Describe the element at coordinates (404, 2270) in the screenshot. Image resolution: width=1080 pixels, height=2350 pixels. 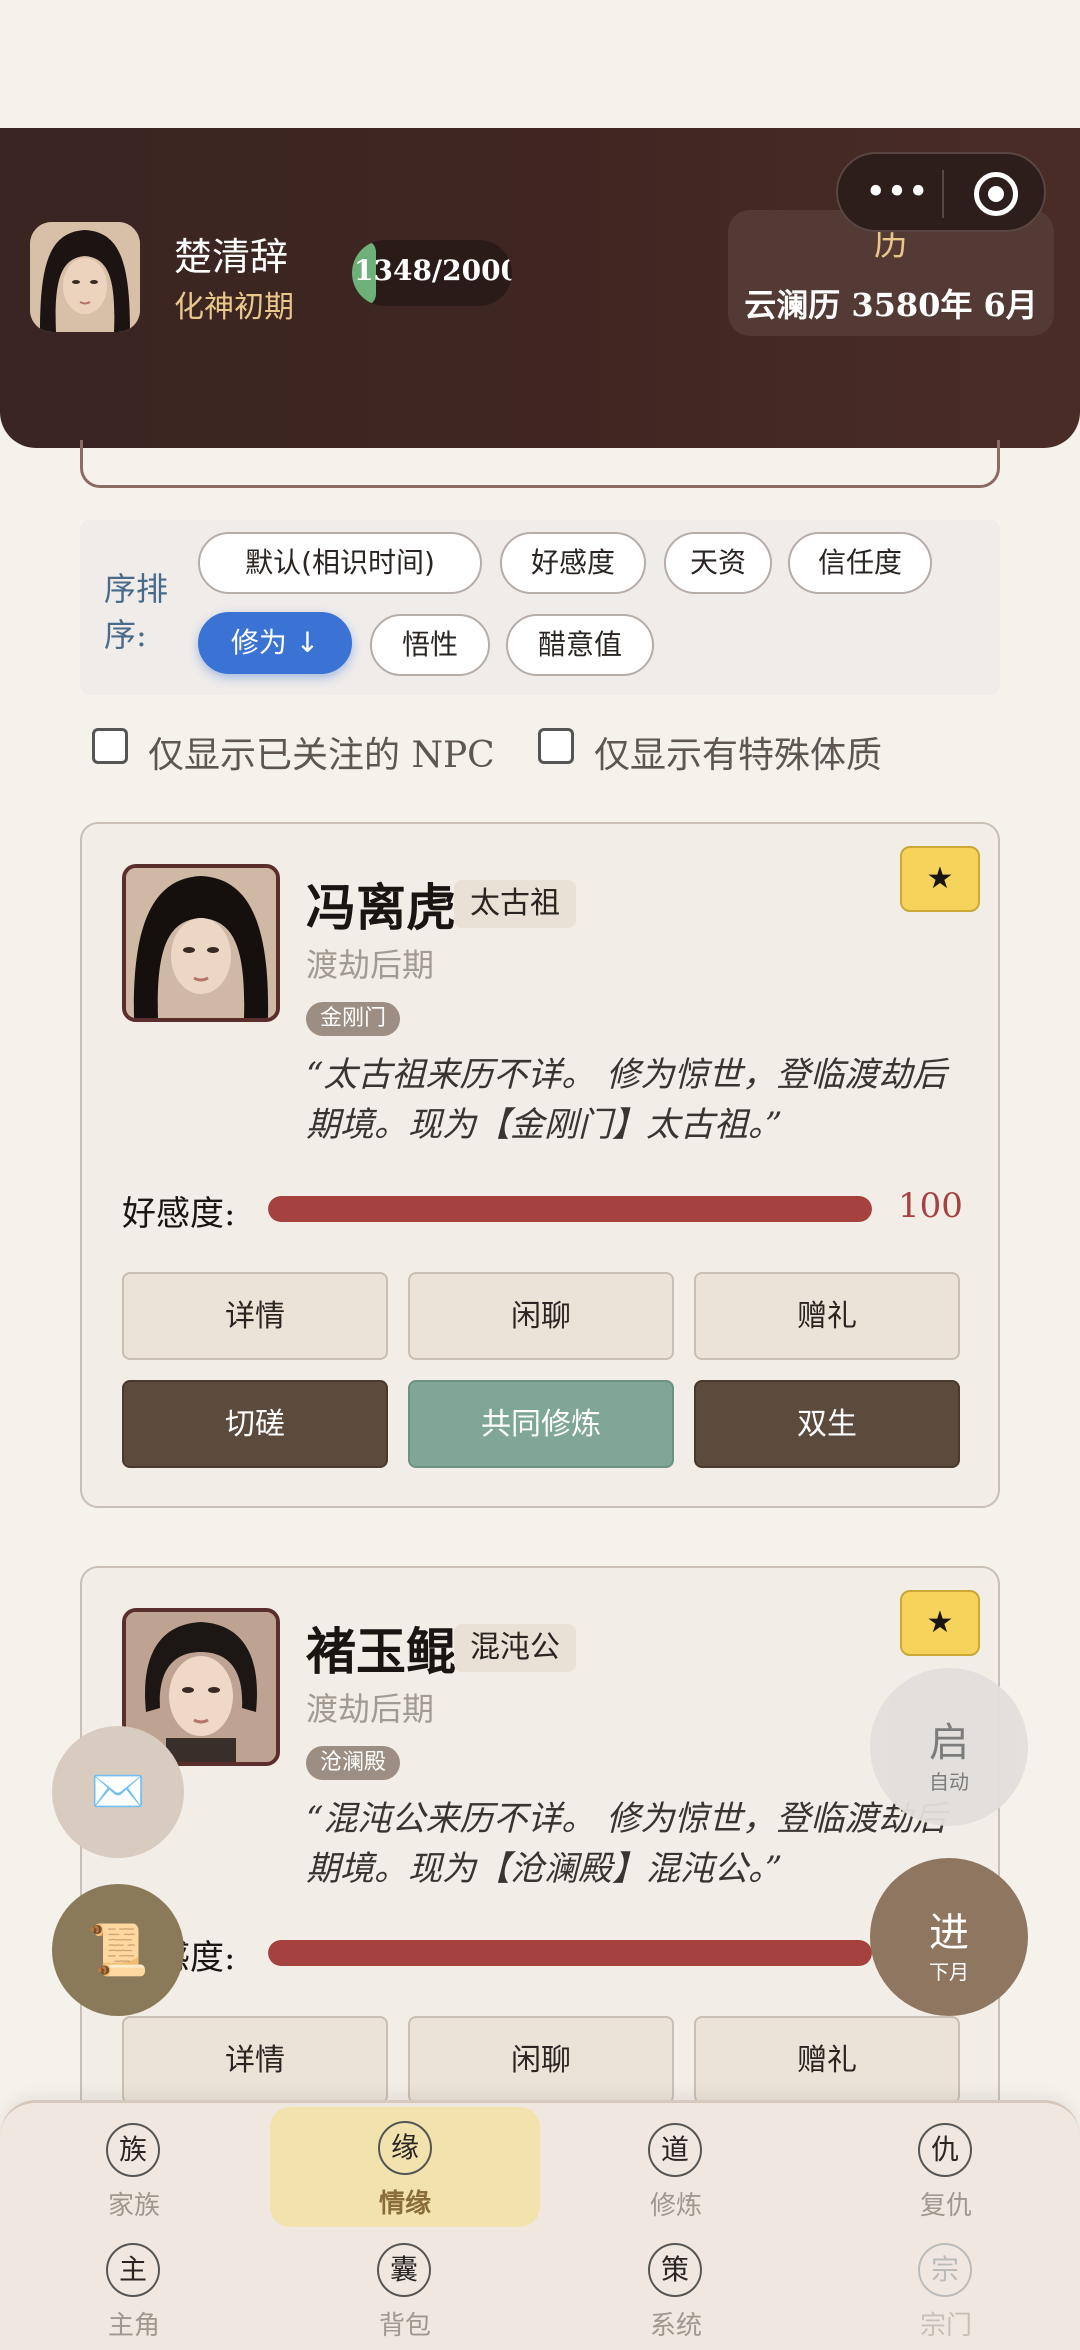
I see `bag-icon: 囊` at that location.